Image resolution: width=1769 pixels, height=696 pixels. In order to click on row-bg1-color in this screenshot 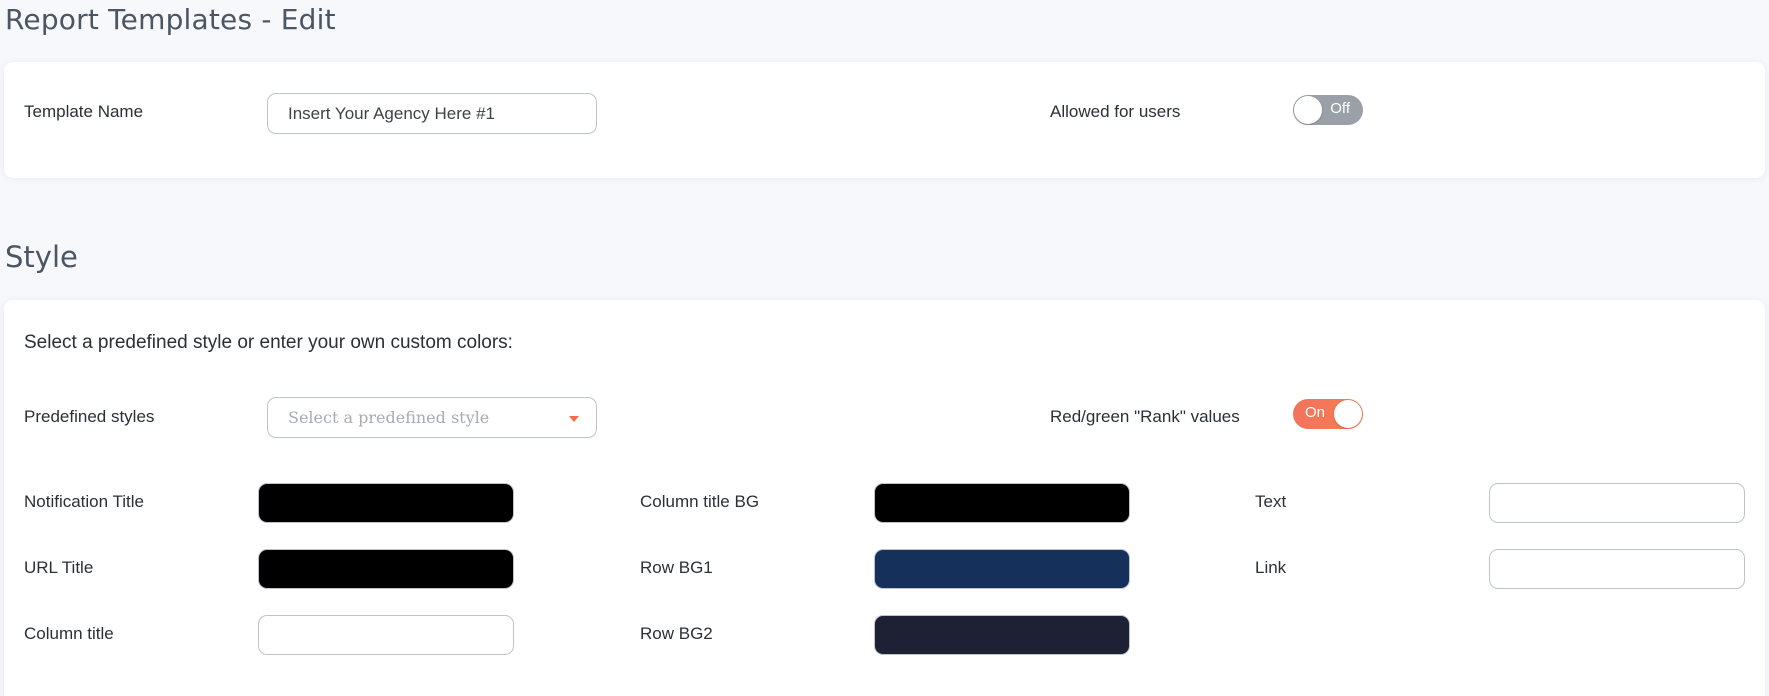, I will do `click(1002, 569)`.